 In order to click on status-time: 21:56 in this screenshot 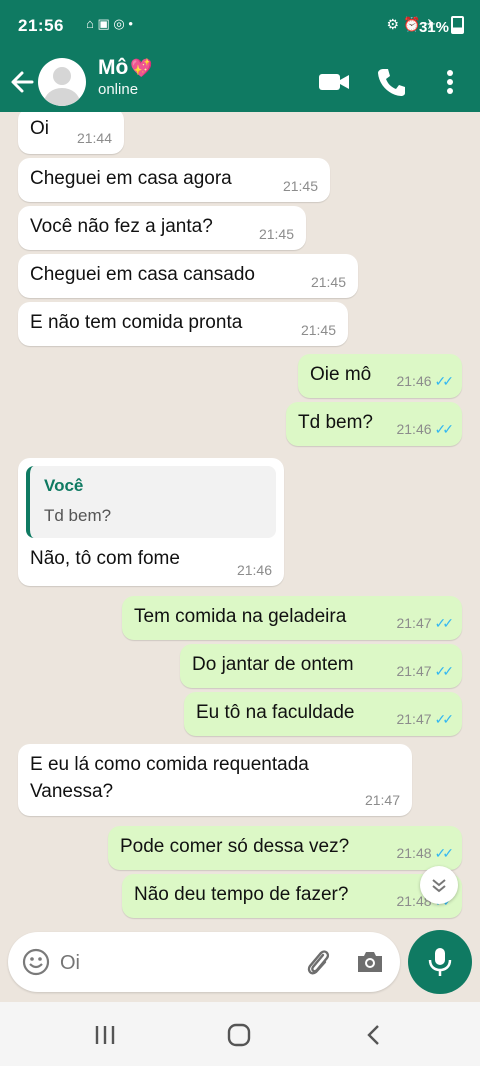, I will do `click(41, 25)`.